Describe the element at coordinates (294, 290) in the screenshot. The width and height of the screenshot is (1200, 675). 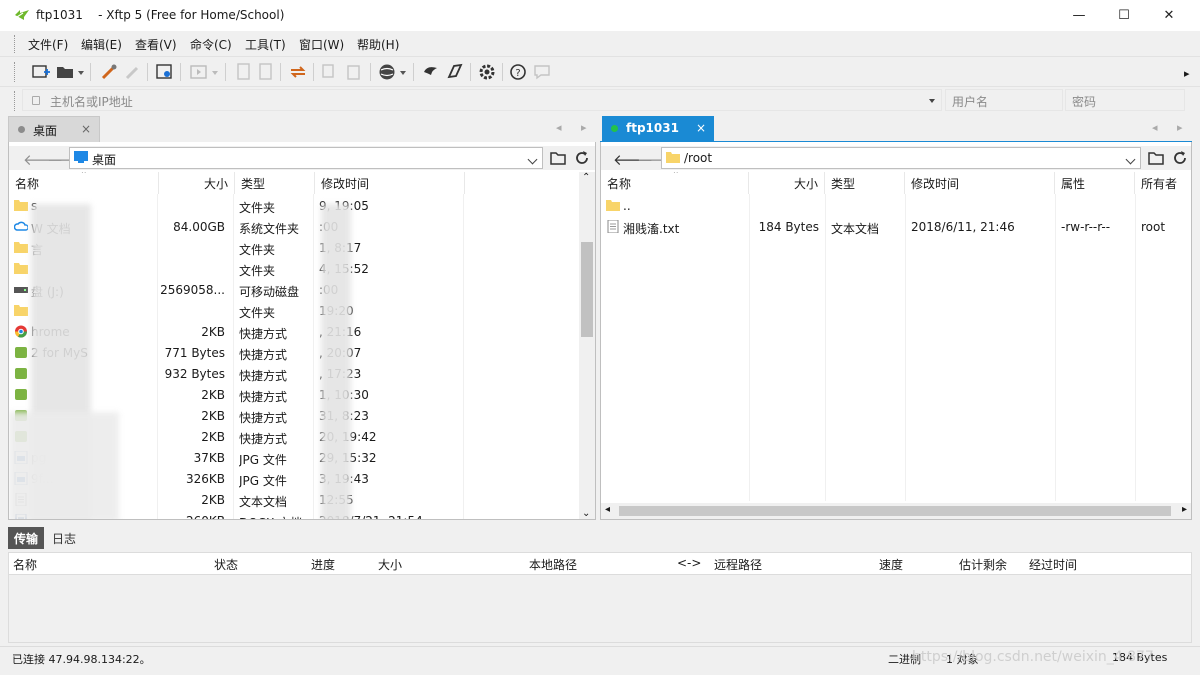
I see `local-file-row: 盘 (J:)2569058...可移动磁盘:00` at that location.